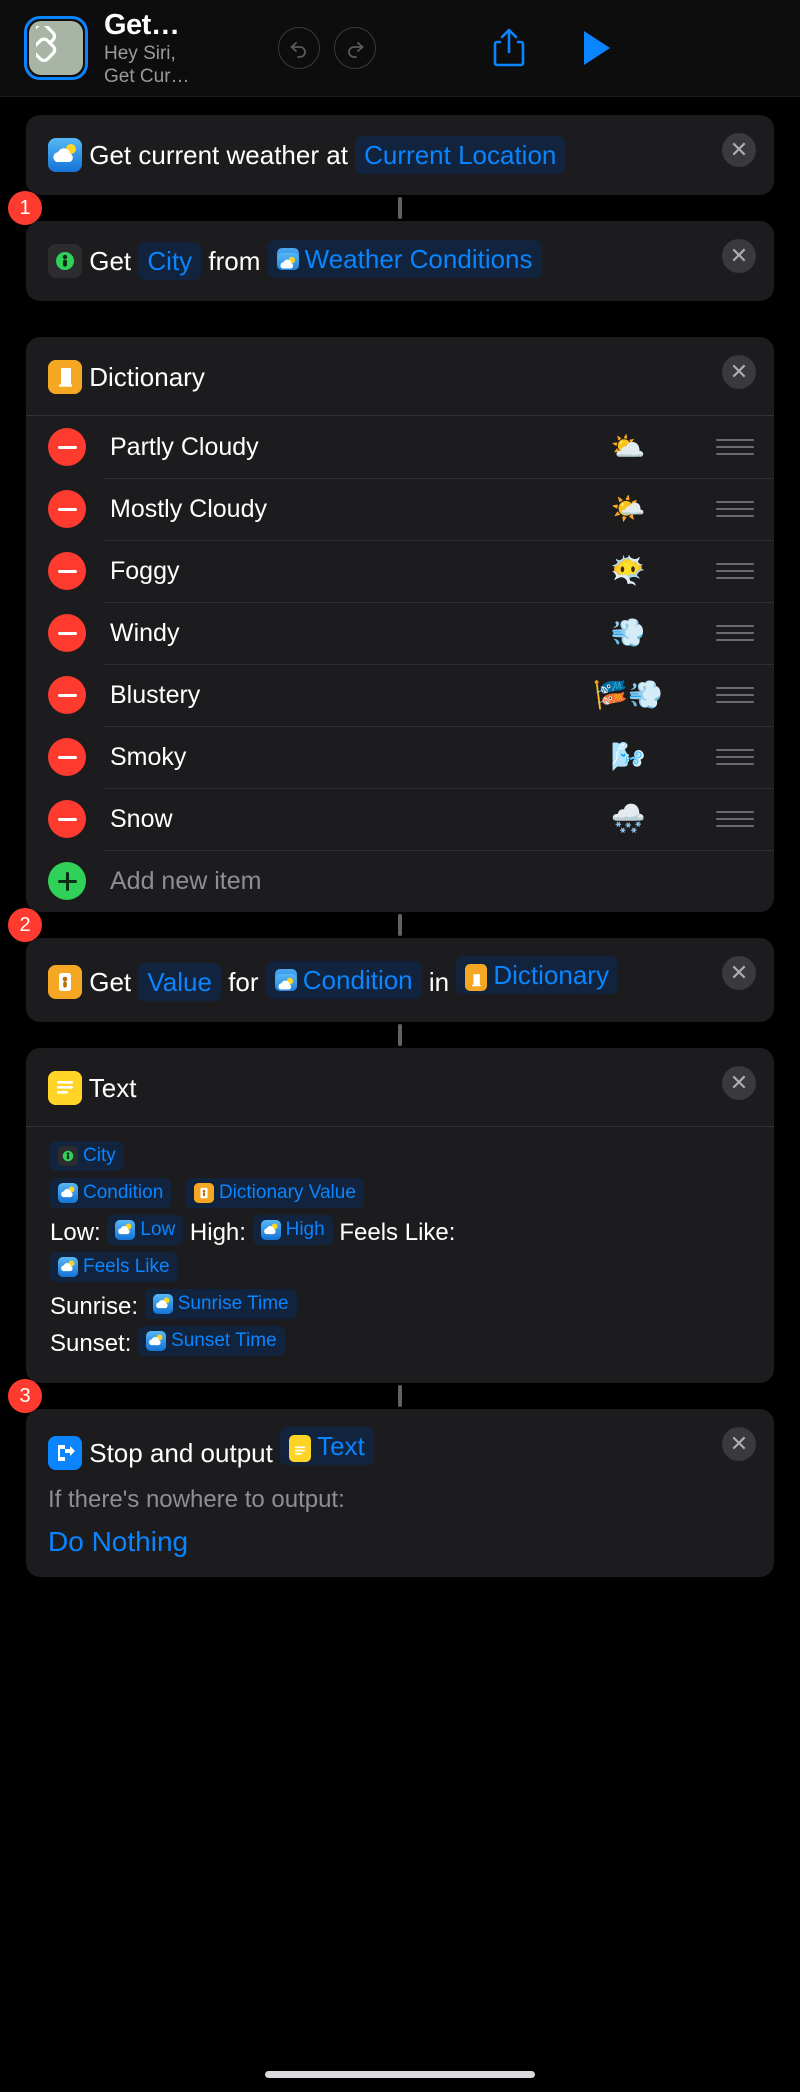 This screenshot has height=2092, width=800. What do you see at coordinates (234, 261) in the screenshot?
I see `action-word-from: from` at bounding box center [234, 261].